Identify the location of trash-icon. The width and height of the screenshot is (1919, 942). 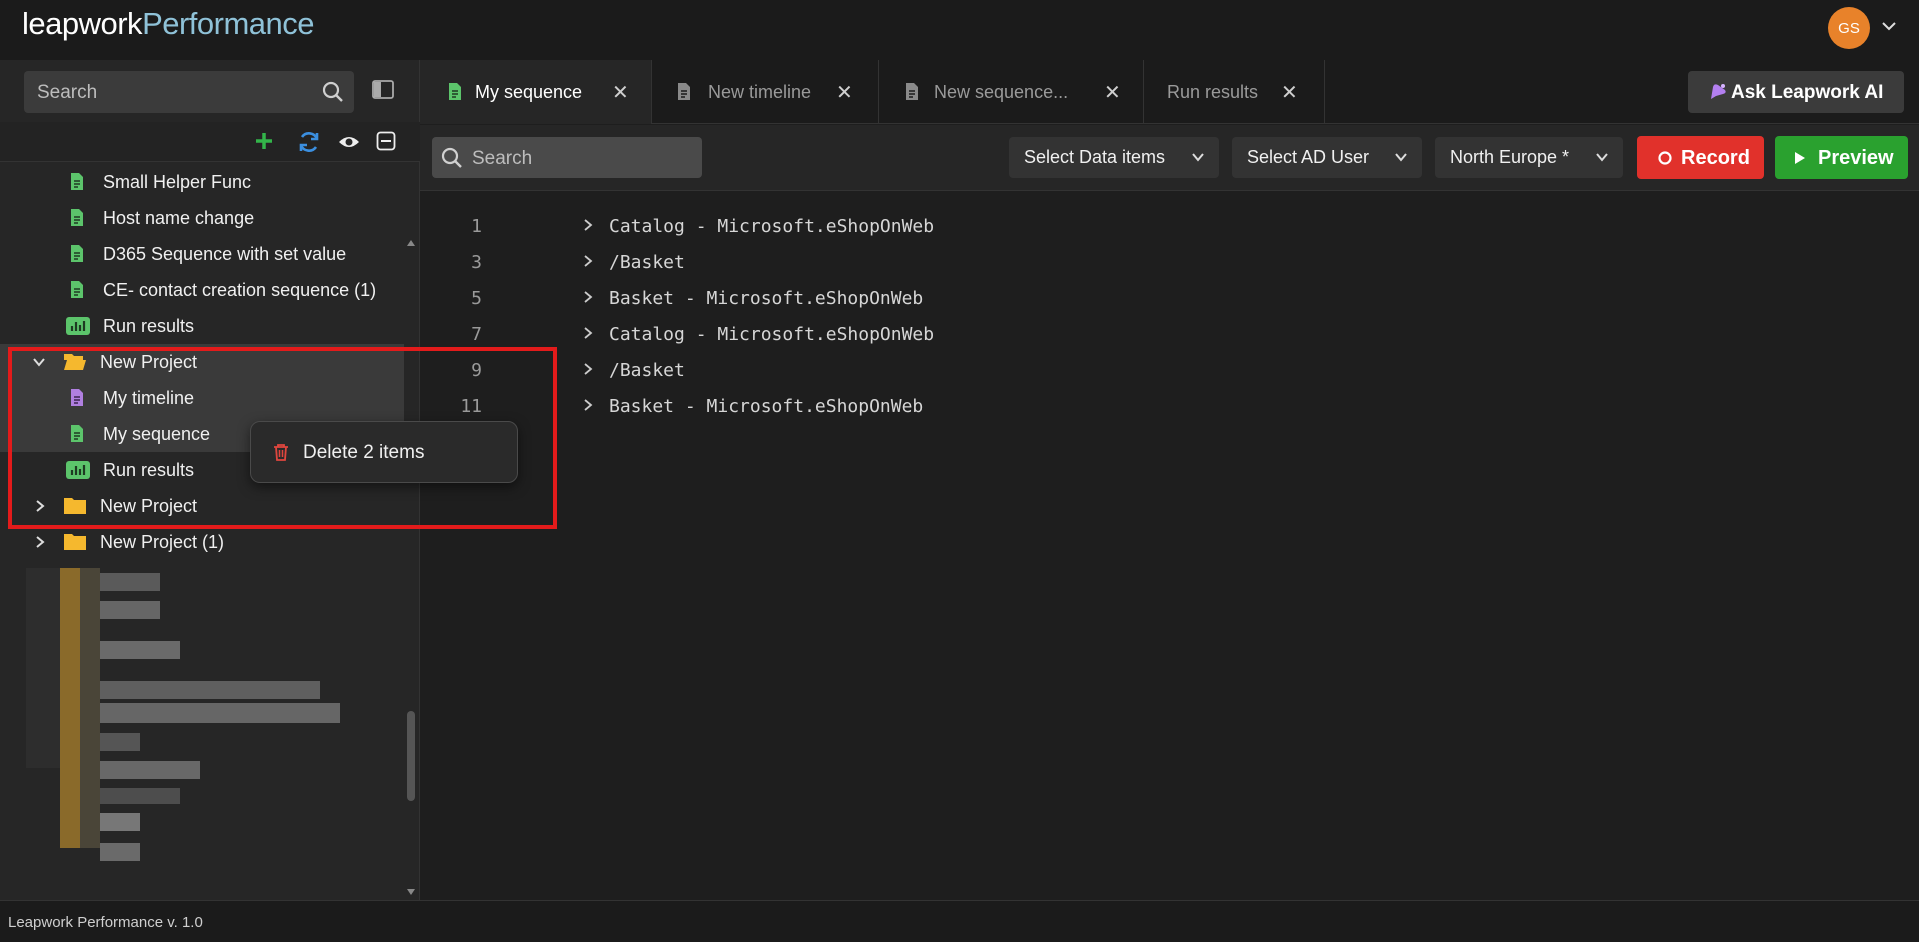
(281, 452).